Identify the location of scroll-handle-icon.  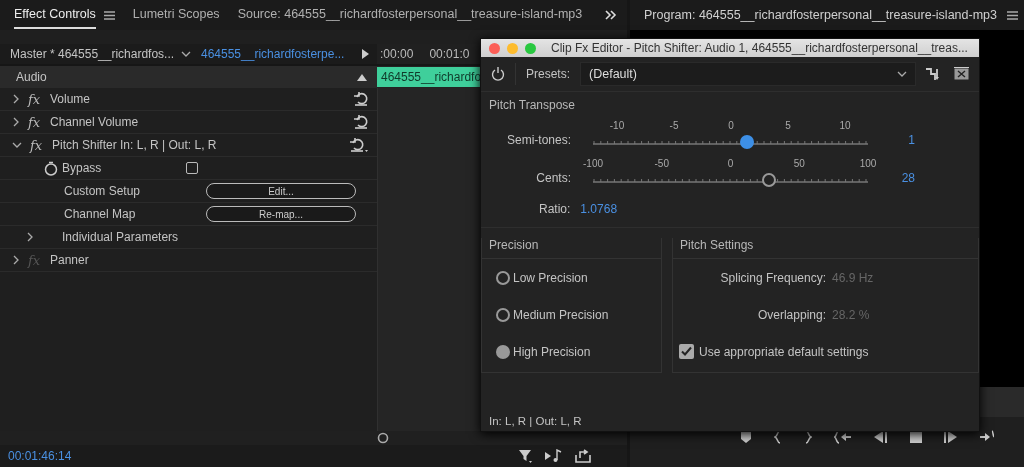
(383, 438).